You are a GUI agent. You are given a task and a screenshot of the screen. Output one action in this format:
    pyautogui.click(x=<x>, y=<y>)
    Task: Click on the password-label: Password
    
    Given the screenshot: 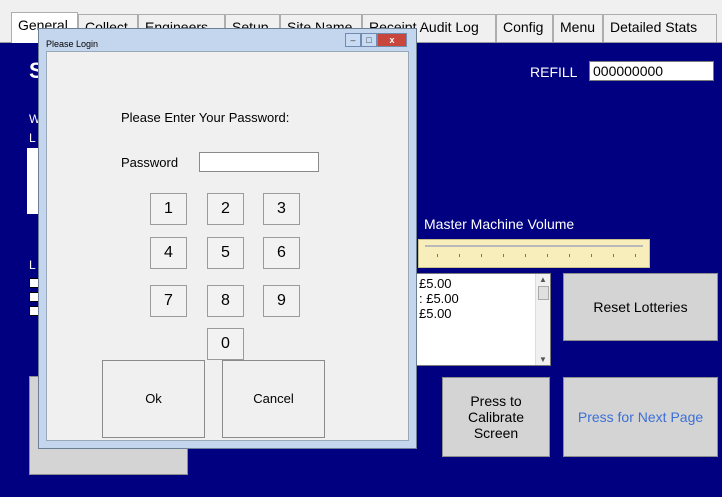 What is the action you would take?
    pyautogui.click(x=150, y=162)
    